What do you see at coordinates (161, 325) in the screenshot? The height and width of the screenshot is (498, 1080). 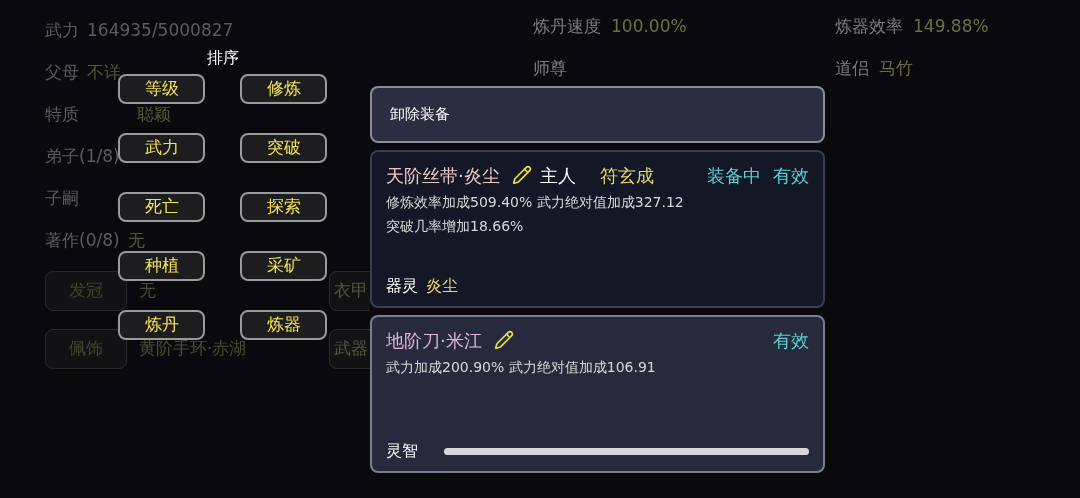 I see `sort-option-button: 炼丹` at bounding box center [161, 325].